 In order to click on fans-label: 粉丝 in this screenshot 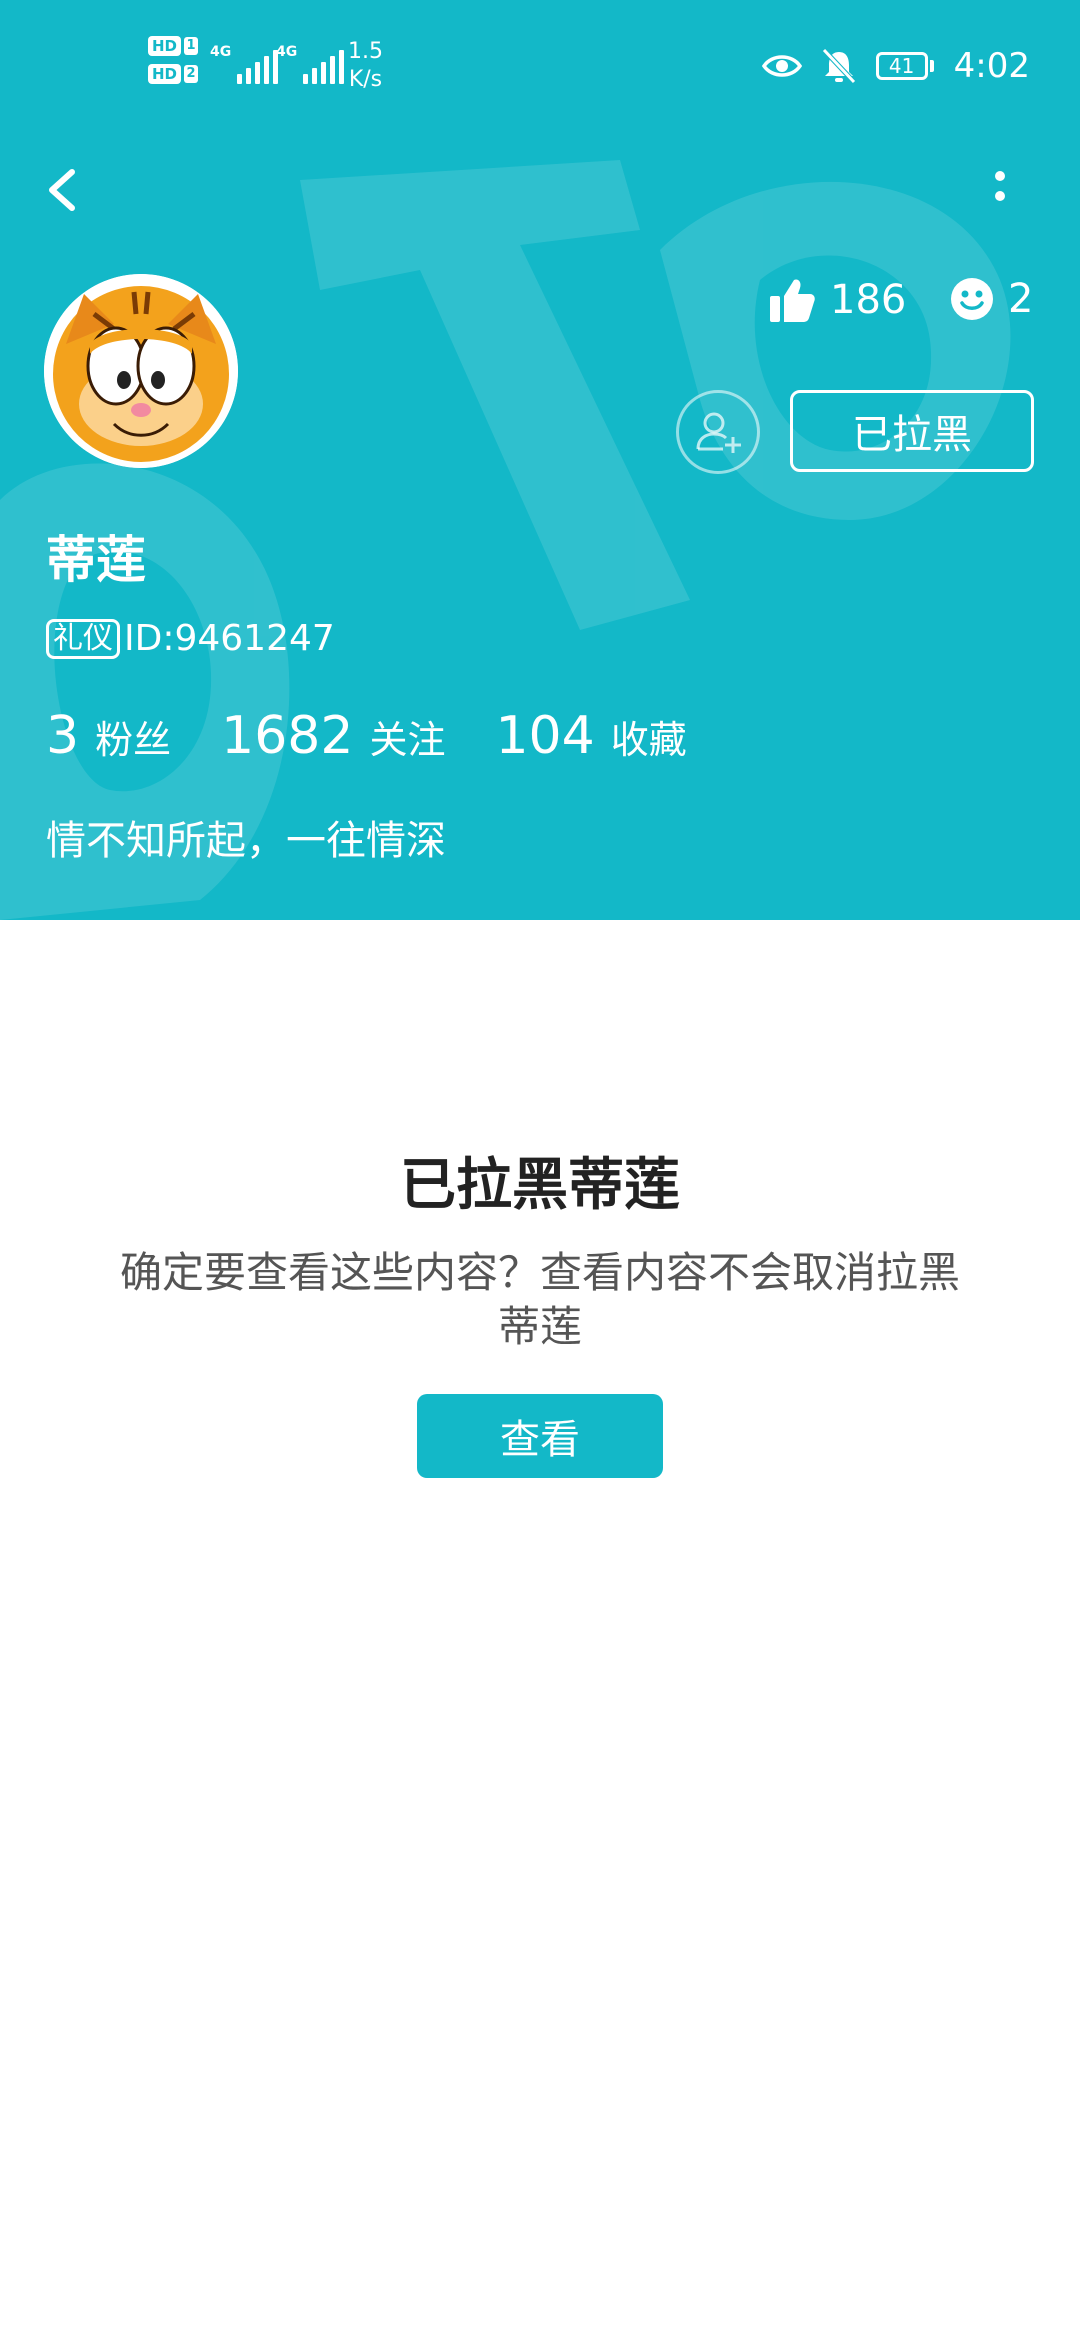, I will do `click(133, 736)`.